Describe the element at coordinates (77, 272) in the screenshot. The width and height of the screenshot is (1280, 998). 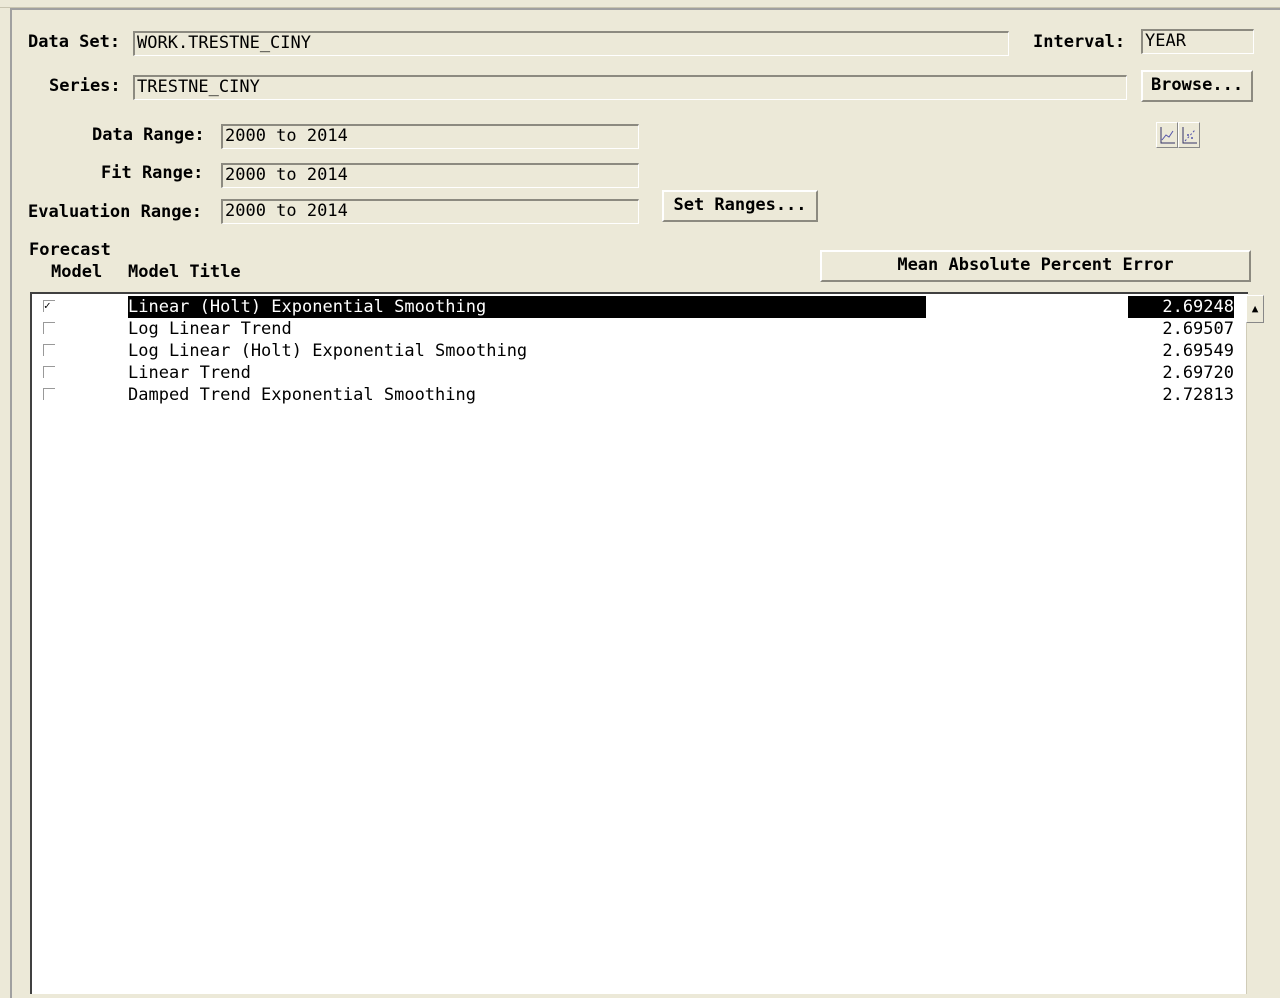
I see `model-header: Model` at that location.